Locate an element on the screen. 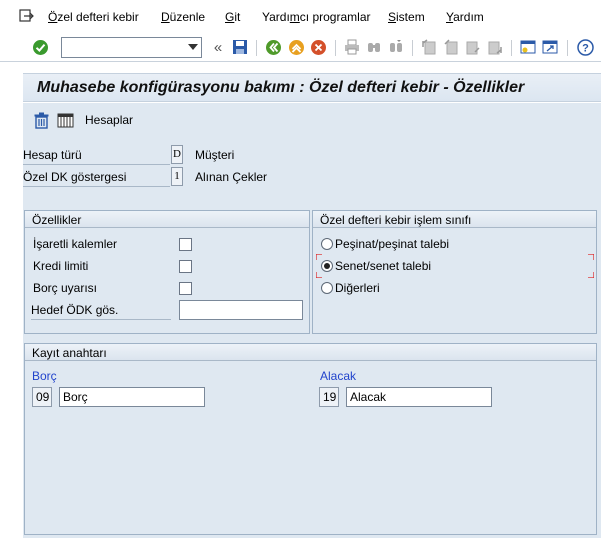 The width and height of the screenshot is (601, 538). noted-items-checkbox is located at coordinates (185, 244).